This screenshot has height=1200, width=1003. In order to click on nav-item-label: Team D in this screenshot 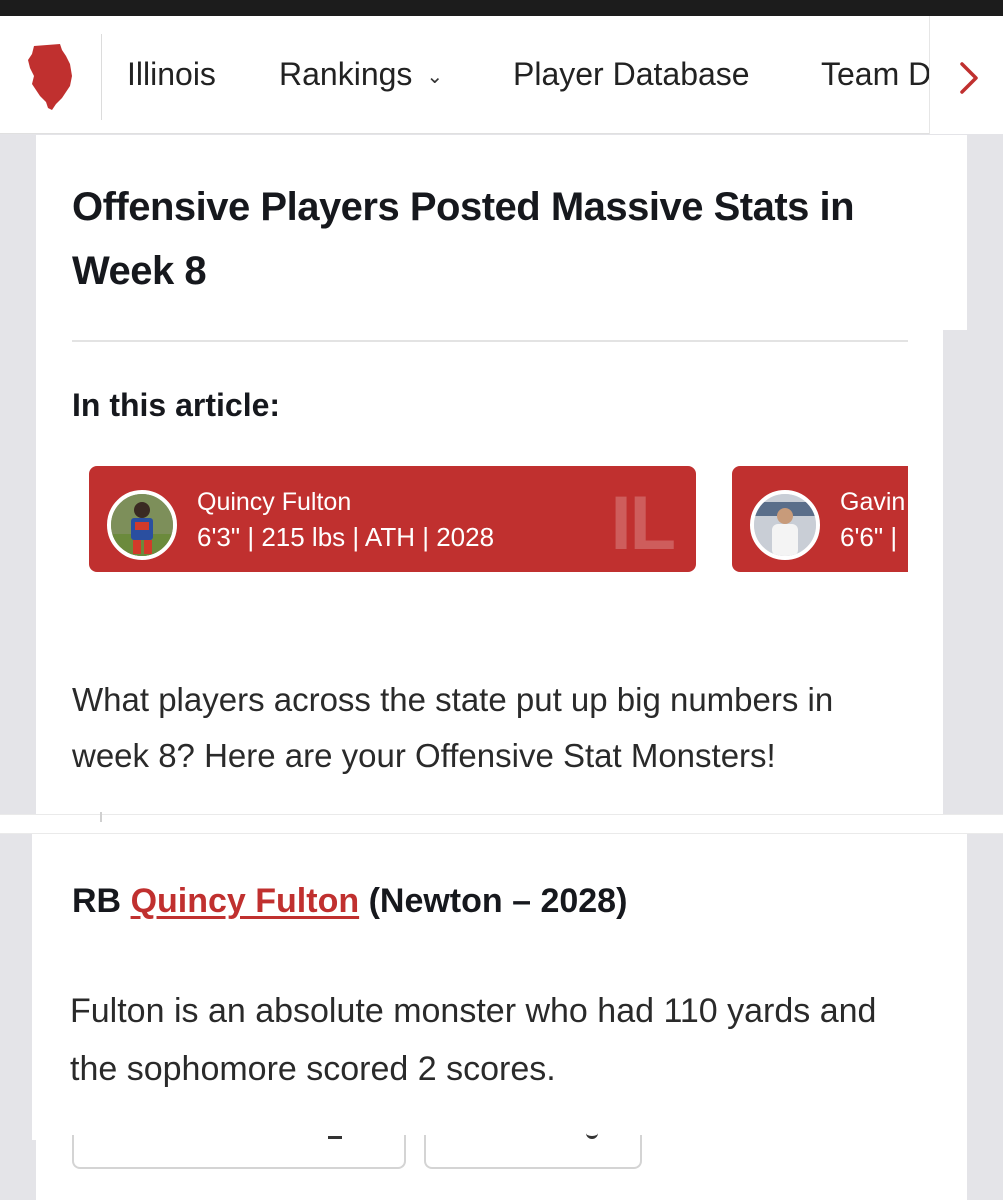, I will do `click(875, 74)`.